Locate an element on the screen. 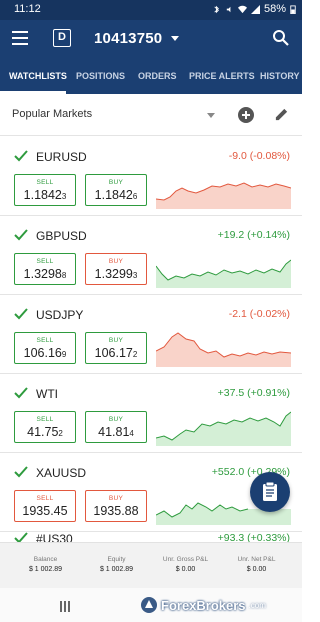 The width and height of the screenshot is (320, 622). tab-orders: ORDERS is located at coordinates (157, 76).